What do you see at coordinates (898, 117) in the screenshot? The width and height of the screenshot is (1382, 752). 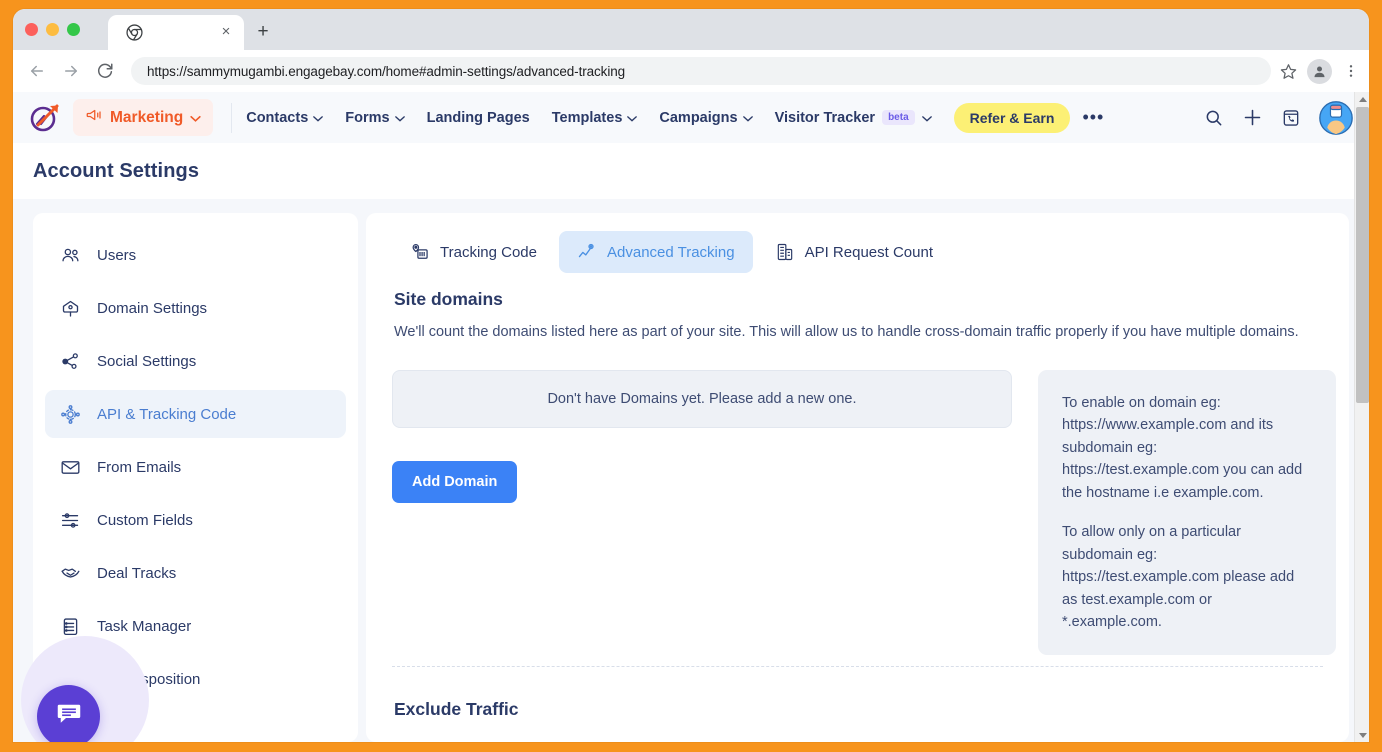 I see `beta-badge: beta` at bounding box center [898, 117].